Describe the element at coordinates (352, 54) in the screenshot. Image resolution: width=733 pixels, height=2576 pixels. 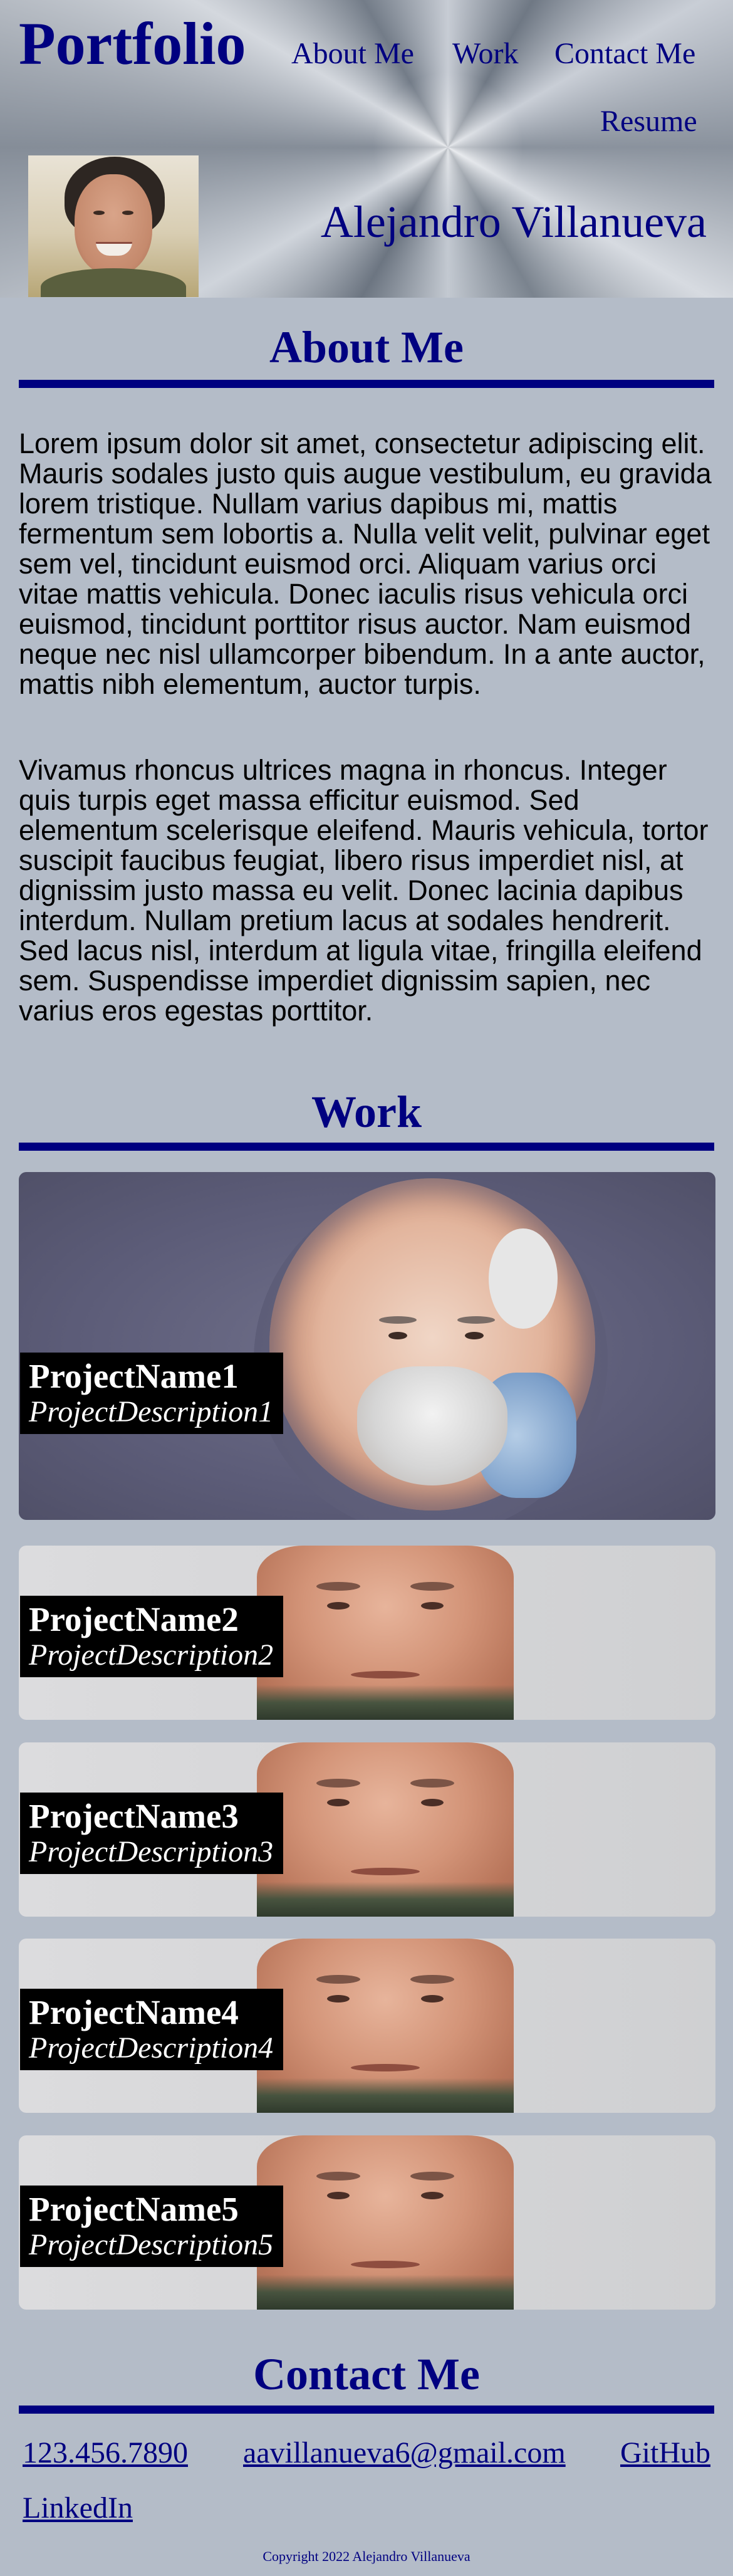
I see `nav-about-link: About Me` at that location.